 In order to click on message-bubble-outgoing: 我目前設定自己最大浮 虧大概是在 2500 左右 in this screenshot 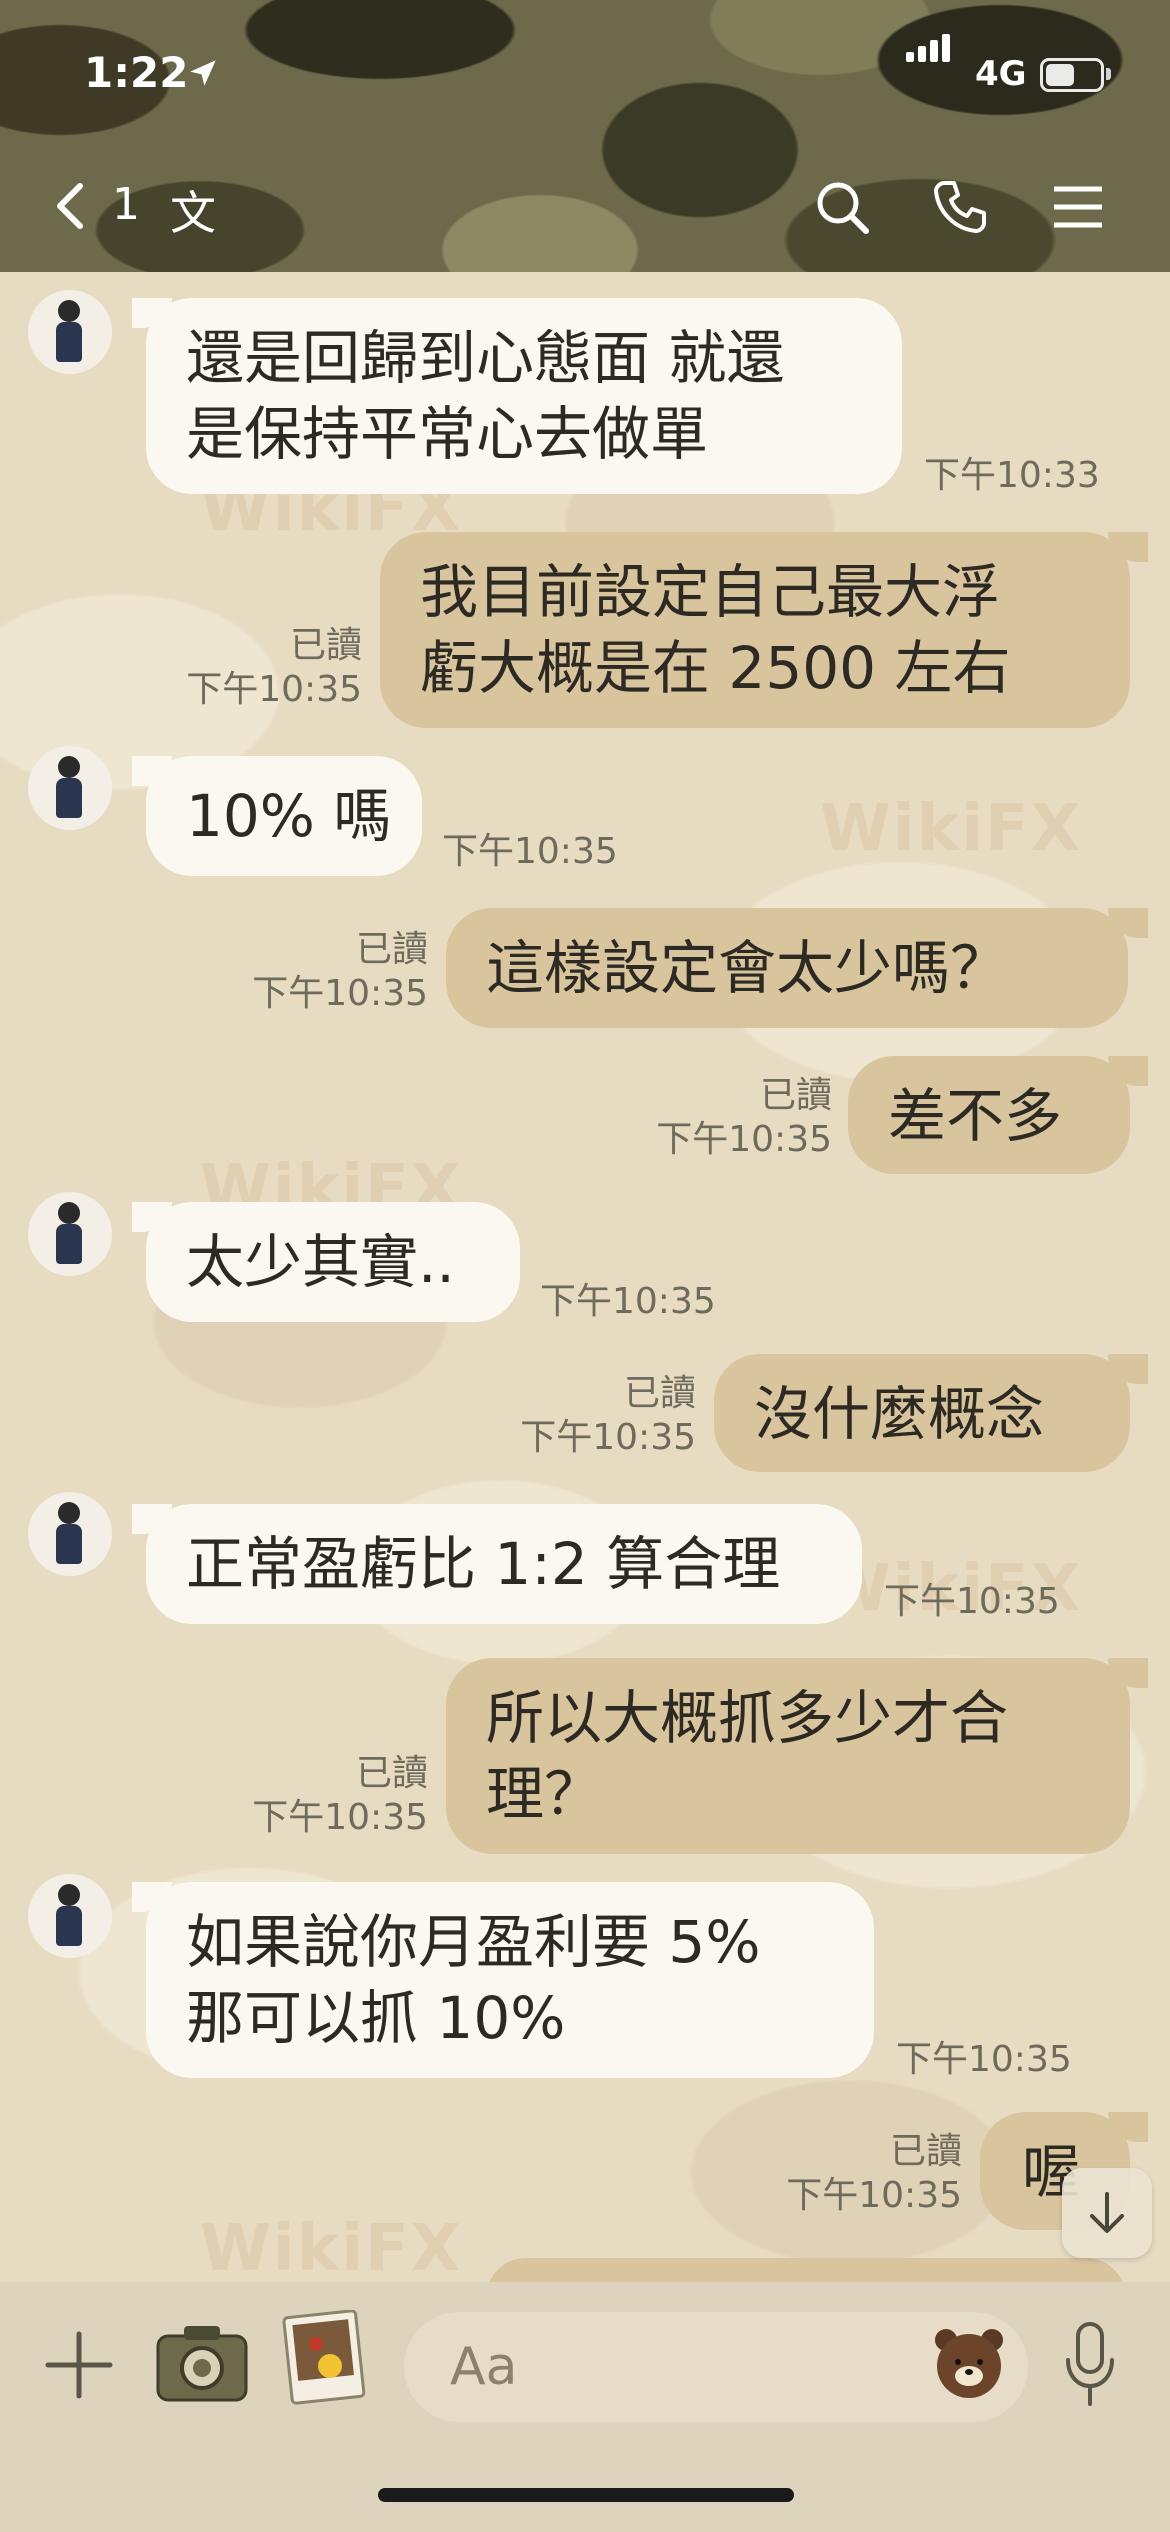, I will do `click(755, 630)`.